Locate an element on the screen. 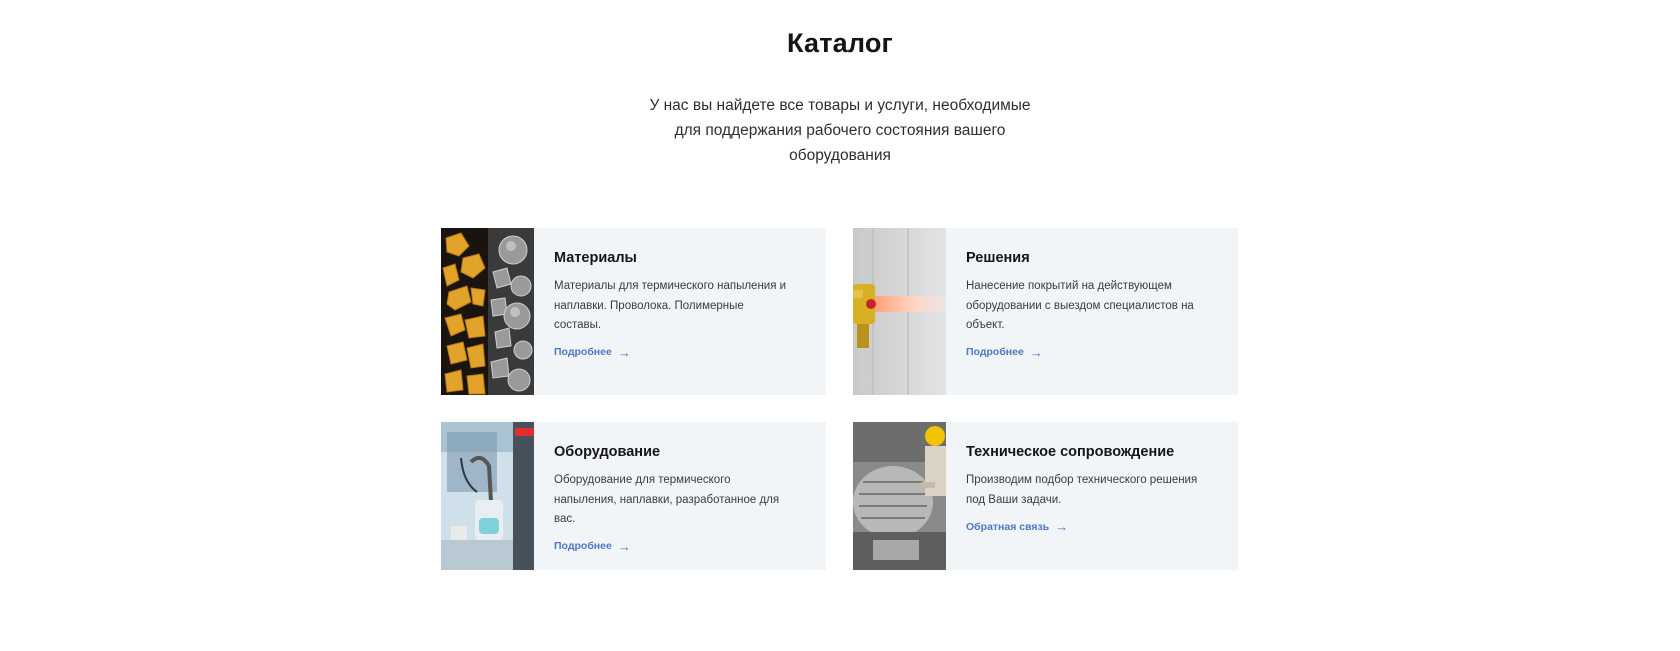  more-link-equipment: Подробнее → is located at coordinates (592, 546).